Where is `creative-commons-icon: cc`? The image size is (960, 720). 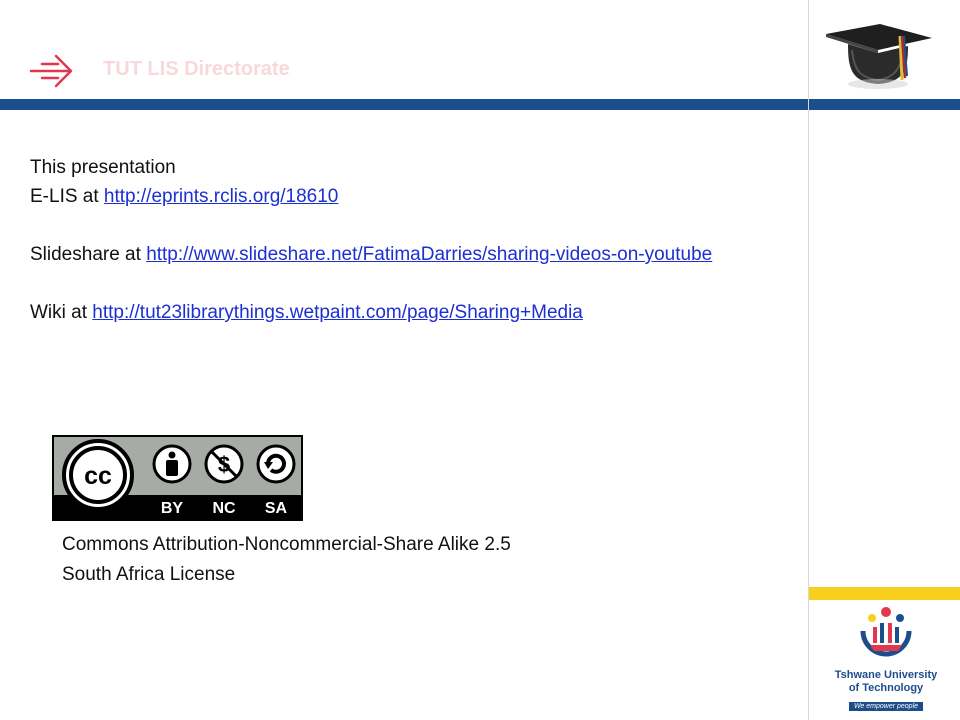
creative-commons-icon: cc is located at coordinates (98, 475).